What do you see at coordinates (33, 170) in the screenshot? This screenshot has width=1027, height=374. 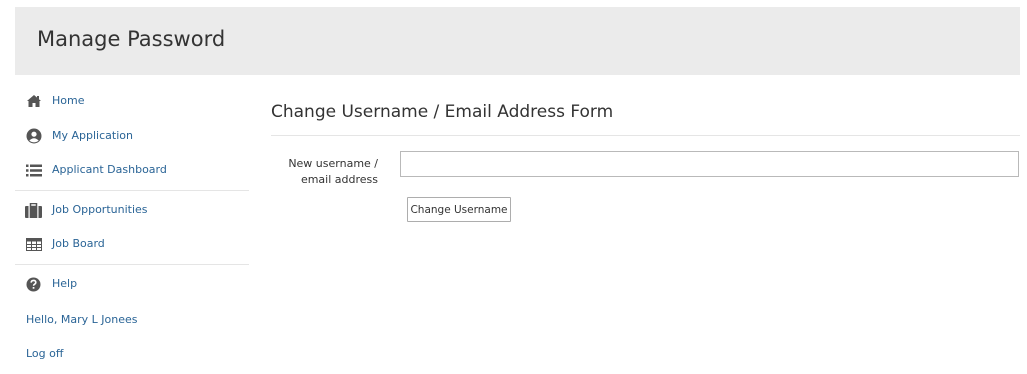 I see `list-icon` at bounding box center [33, 170].